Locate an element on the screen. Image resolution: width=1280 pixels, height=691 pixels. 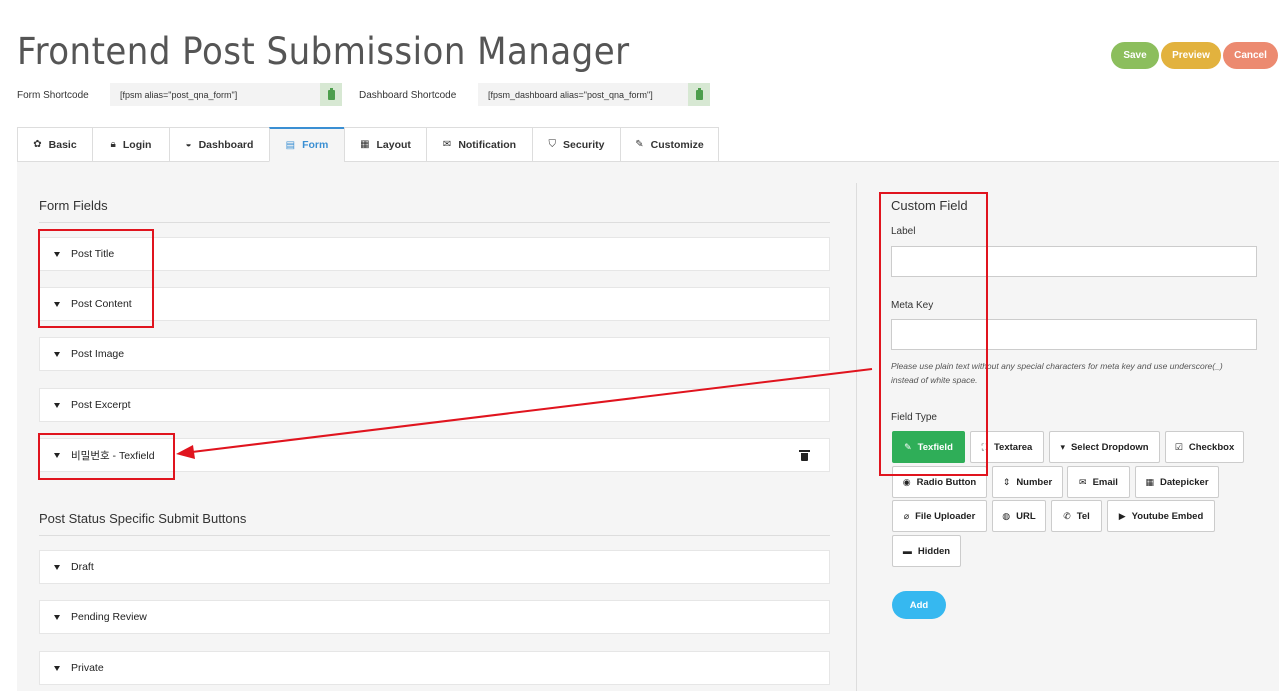
gear-icon: ✿ is located at coordinates (37, 144).